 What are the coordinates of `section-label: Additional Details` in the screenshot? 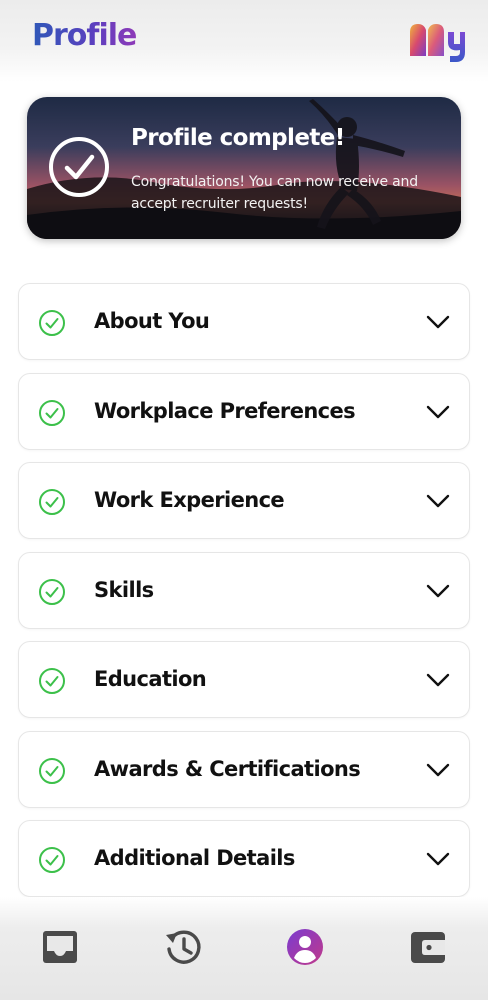 It's located at (194, 858).